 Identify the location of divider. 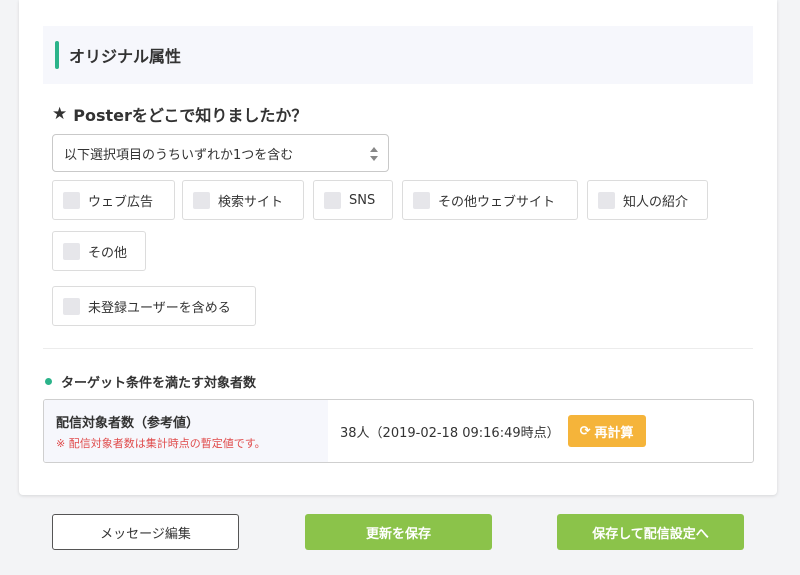
(398, 348).